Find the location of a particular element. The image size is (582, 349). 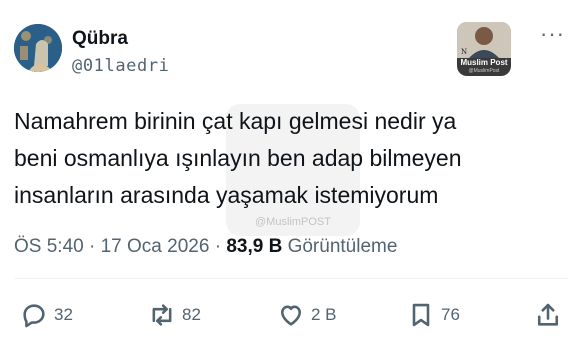

author-handle: @01laedri is located at coordinates (121, 66).